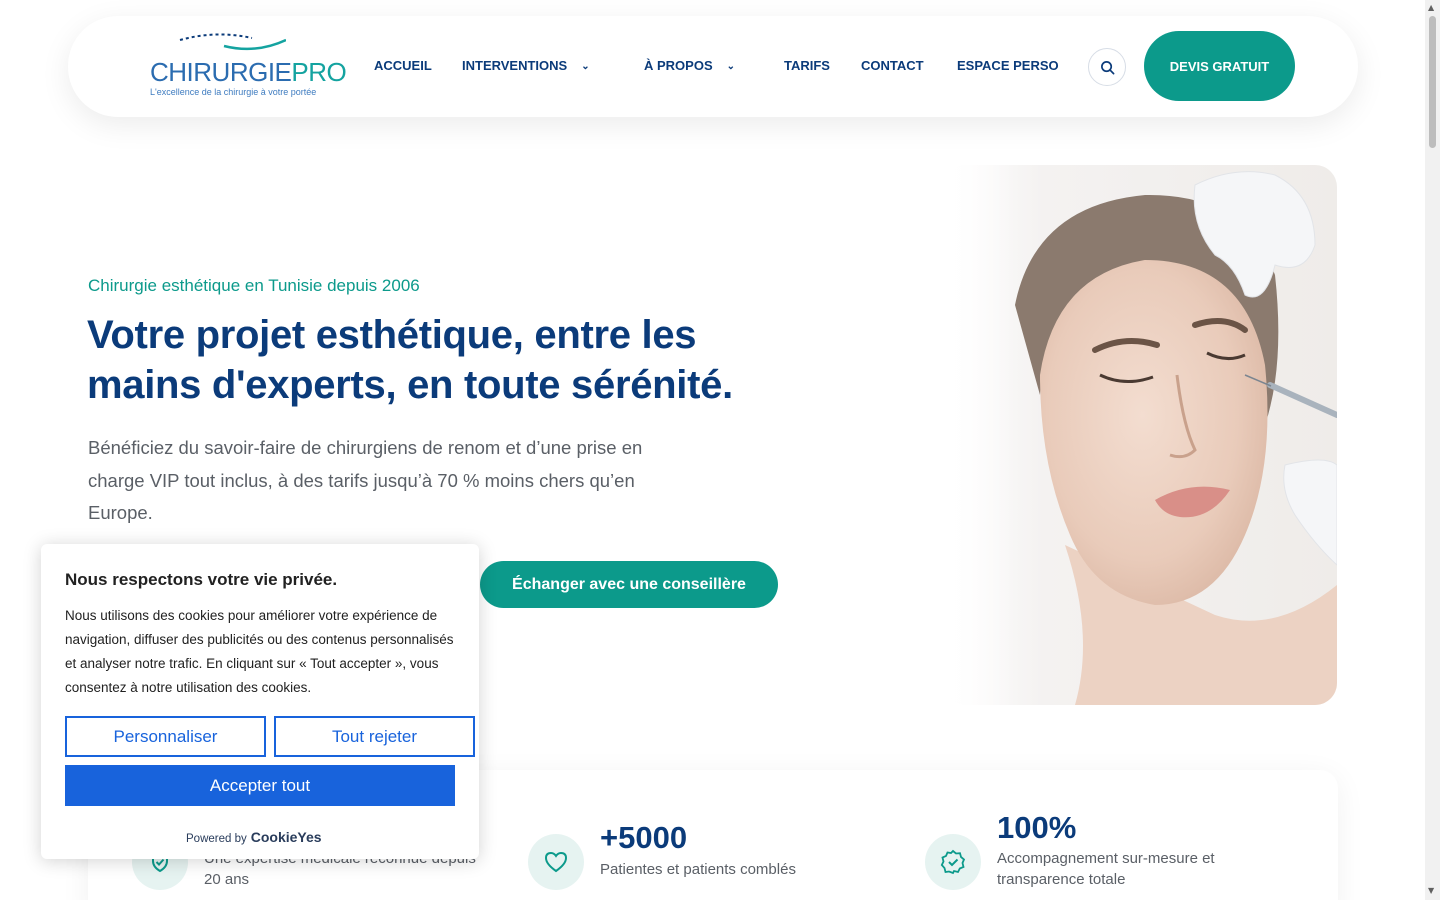  What do you see at coordinates (260, 785) in the screenshot?
I see `accept-all-button: Accepter tout` at bounding box center [260, 785].